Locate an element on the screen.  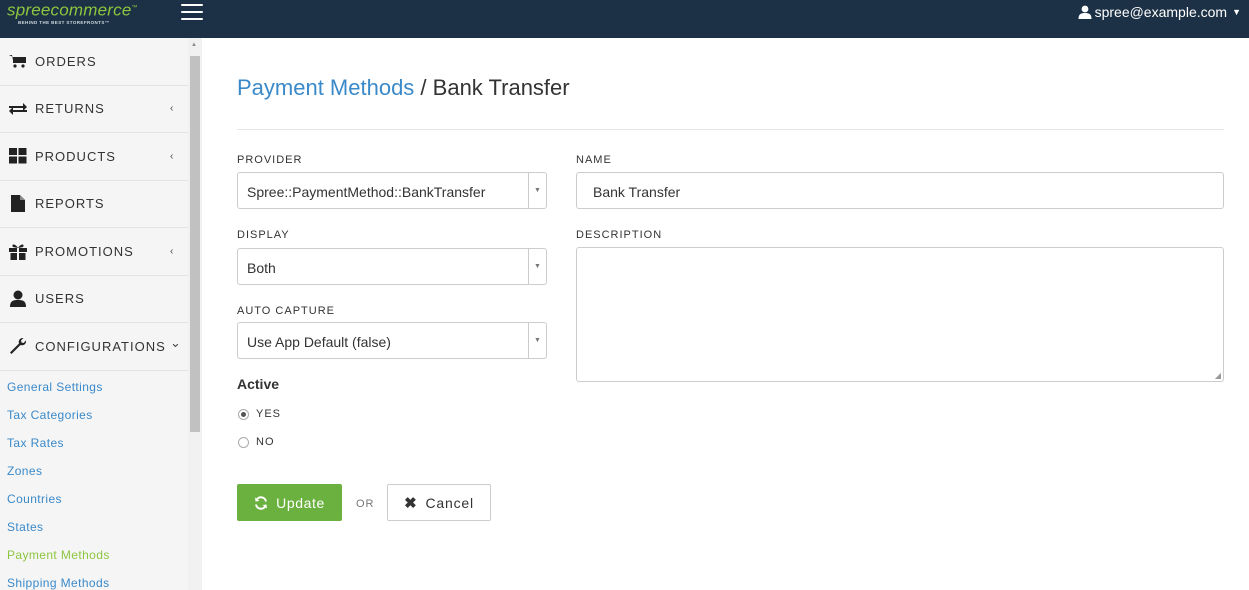
sidebar-item-promotions: PROMOTIONS ‹ is located at coordinates (100, 252).